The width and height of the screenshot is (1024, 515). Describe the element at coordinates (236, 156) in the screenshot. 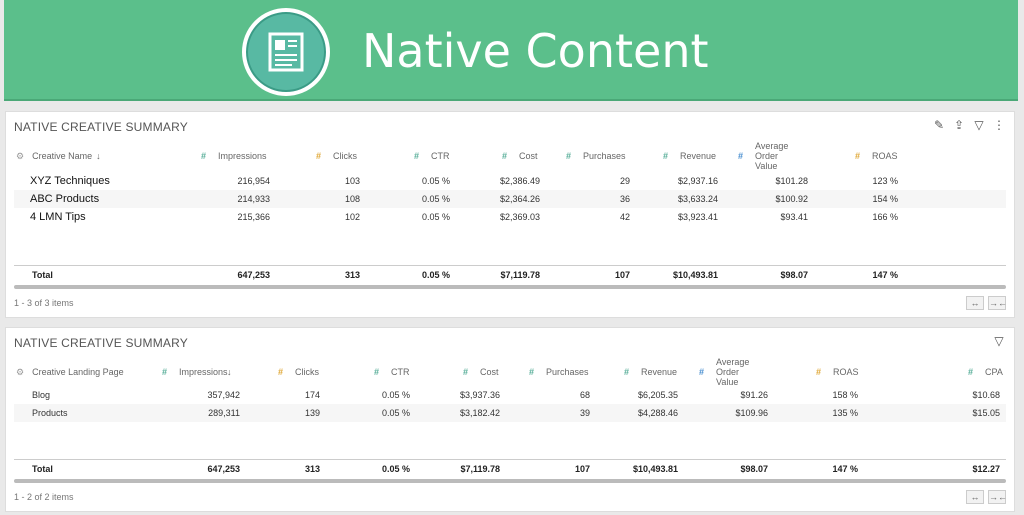

I see `column-impressions: # Impressions` at that location.